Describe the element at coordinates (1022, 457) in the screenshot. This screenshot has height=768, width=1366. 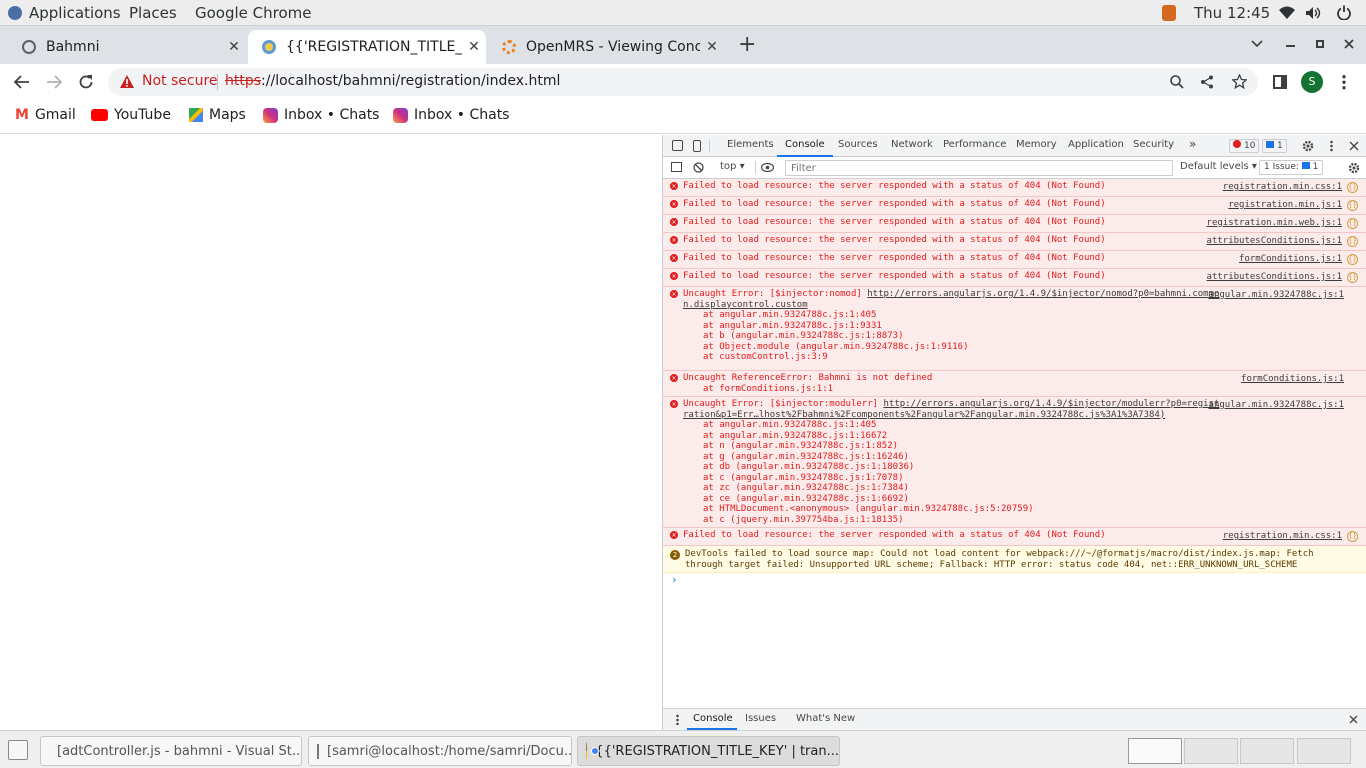
I see `stack-frame: at g (angular.min.9324788c.js:1:16246)` at that location.